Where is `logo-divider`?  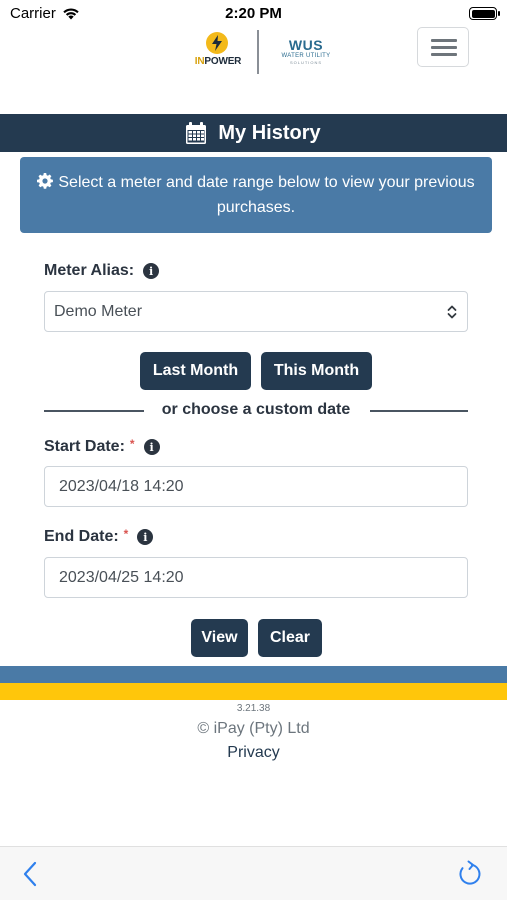
logo-divider is located at coordinates (258, 52).